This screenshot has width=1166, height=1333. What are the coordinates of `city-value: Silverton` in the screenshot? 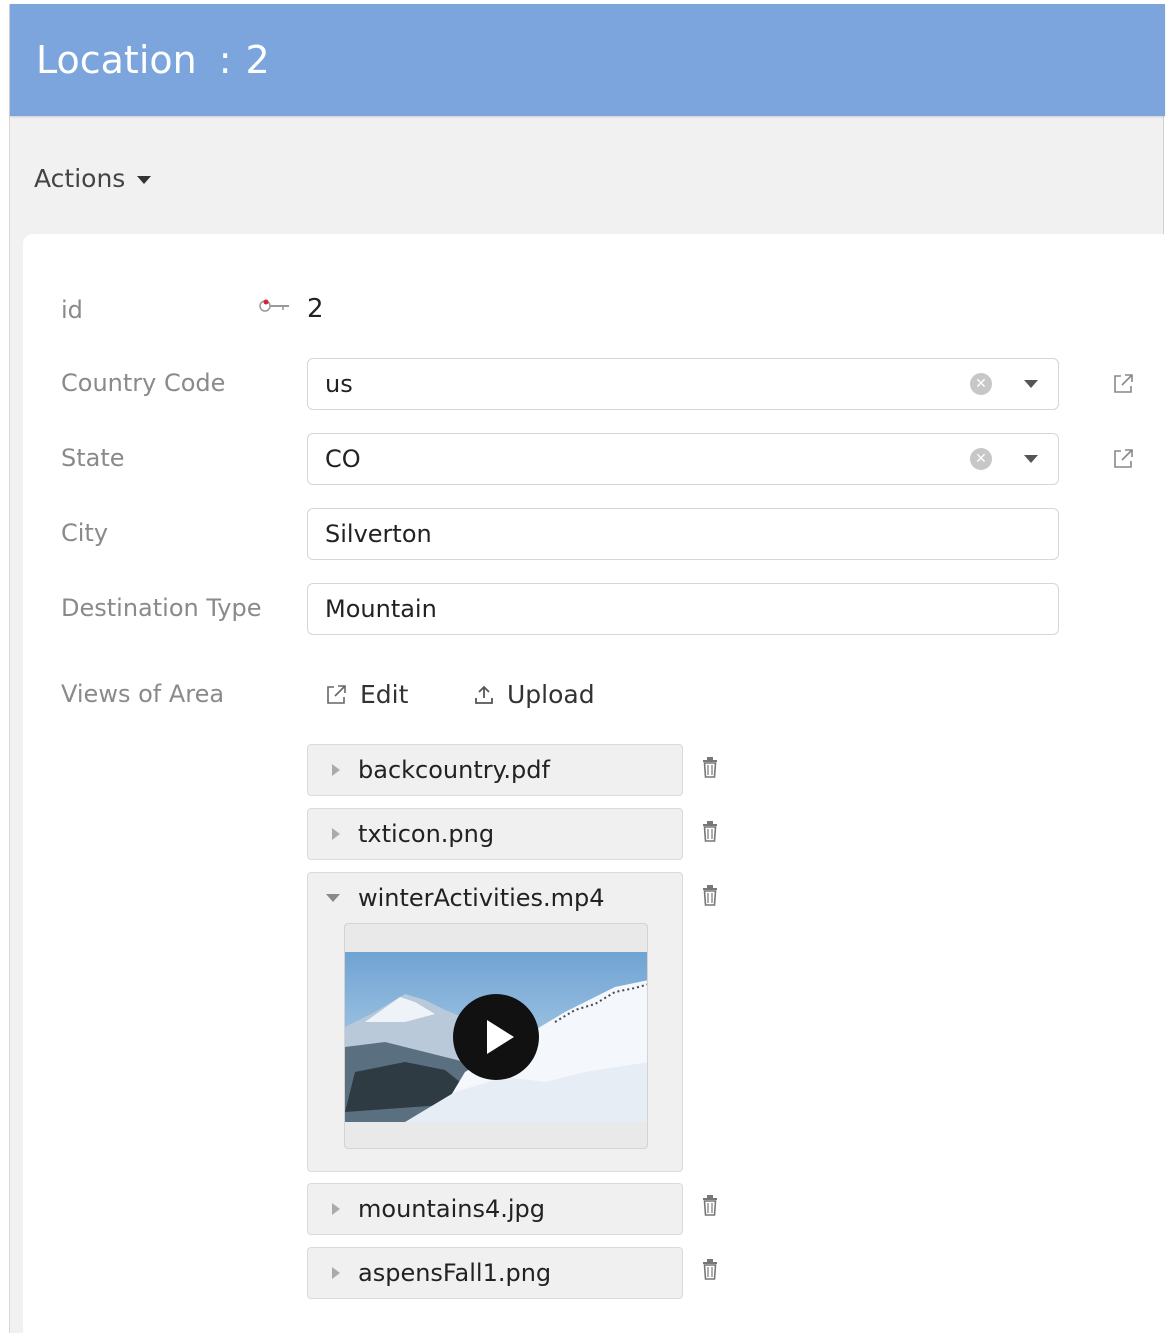 It's located at (378, 534).